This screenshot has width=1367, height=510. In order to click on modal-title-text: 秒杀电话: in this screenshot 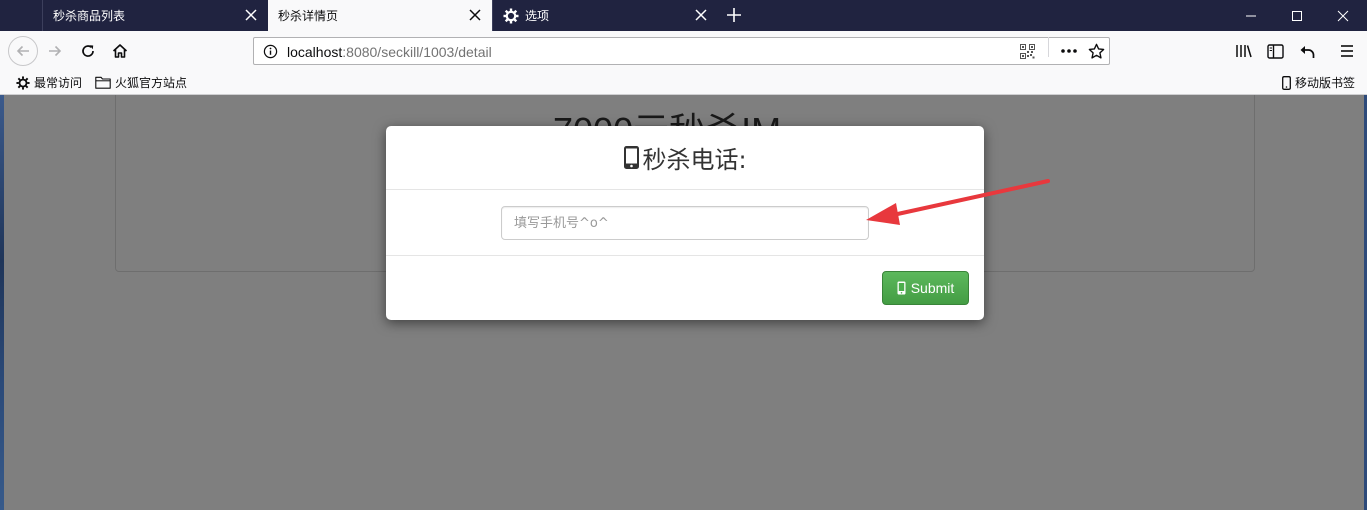, I will do `click(694, 160)`.